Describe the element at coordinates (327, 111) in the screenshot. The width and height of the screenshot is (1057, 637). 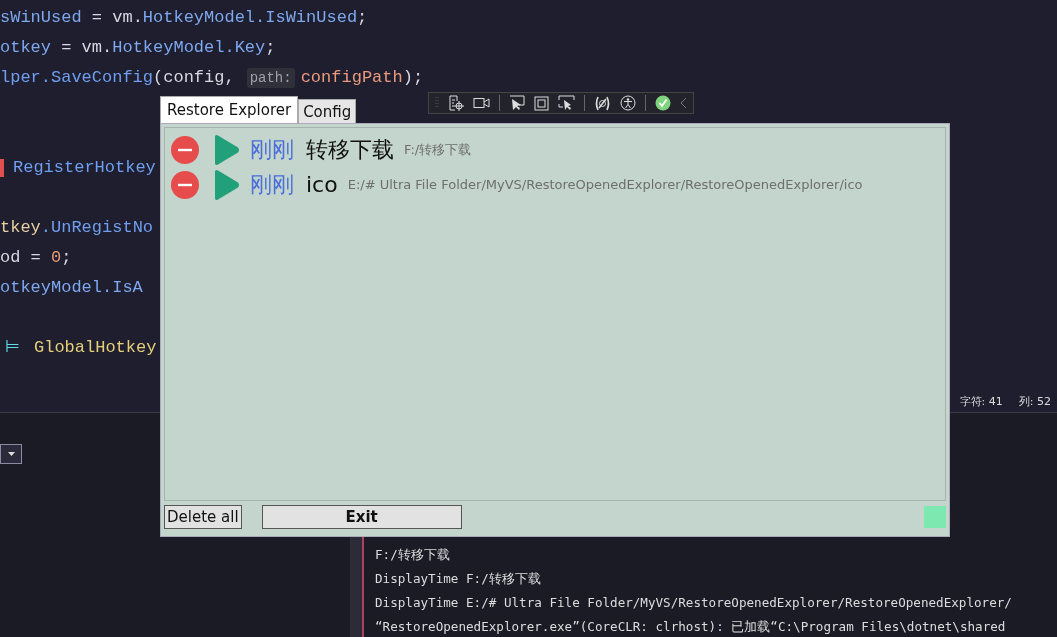
I see `tab: Config` at that location.